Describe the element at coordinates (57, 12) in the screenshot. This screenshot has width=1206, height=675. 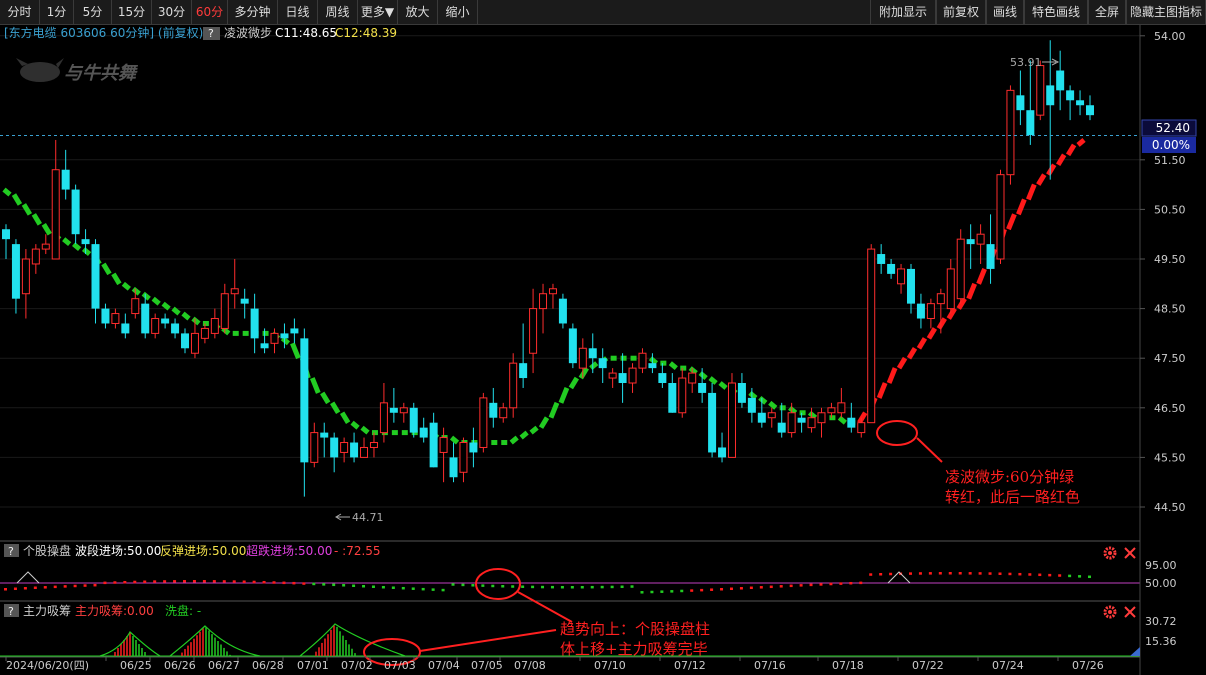
I see `toolbar-button: 1分` at that location.